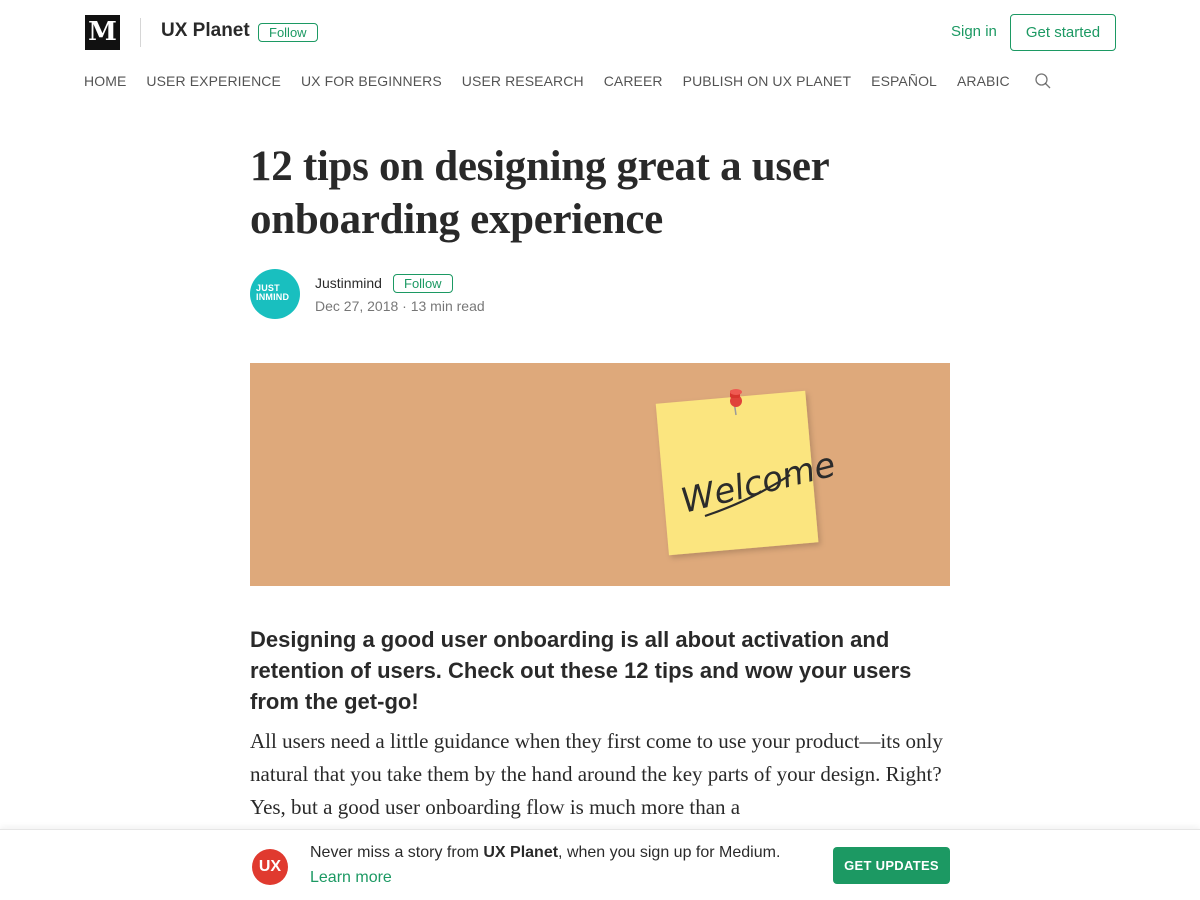 The width and height of the screenshot is (1200, 900). I want to click on avatar-logo-text: JUST INMIND, so click(273, 292).